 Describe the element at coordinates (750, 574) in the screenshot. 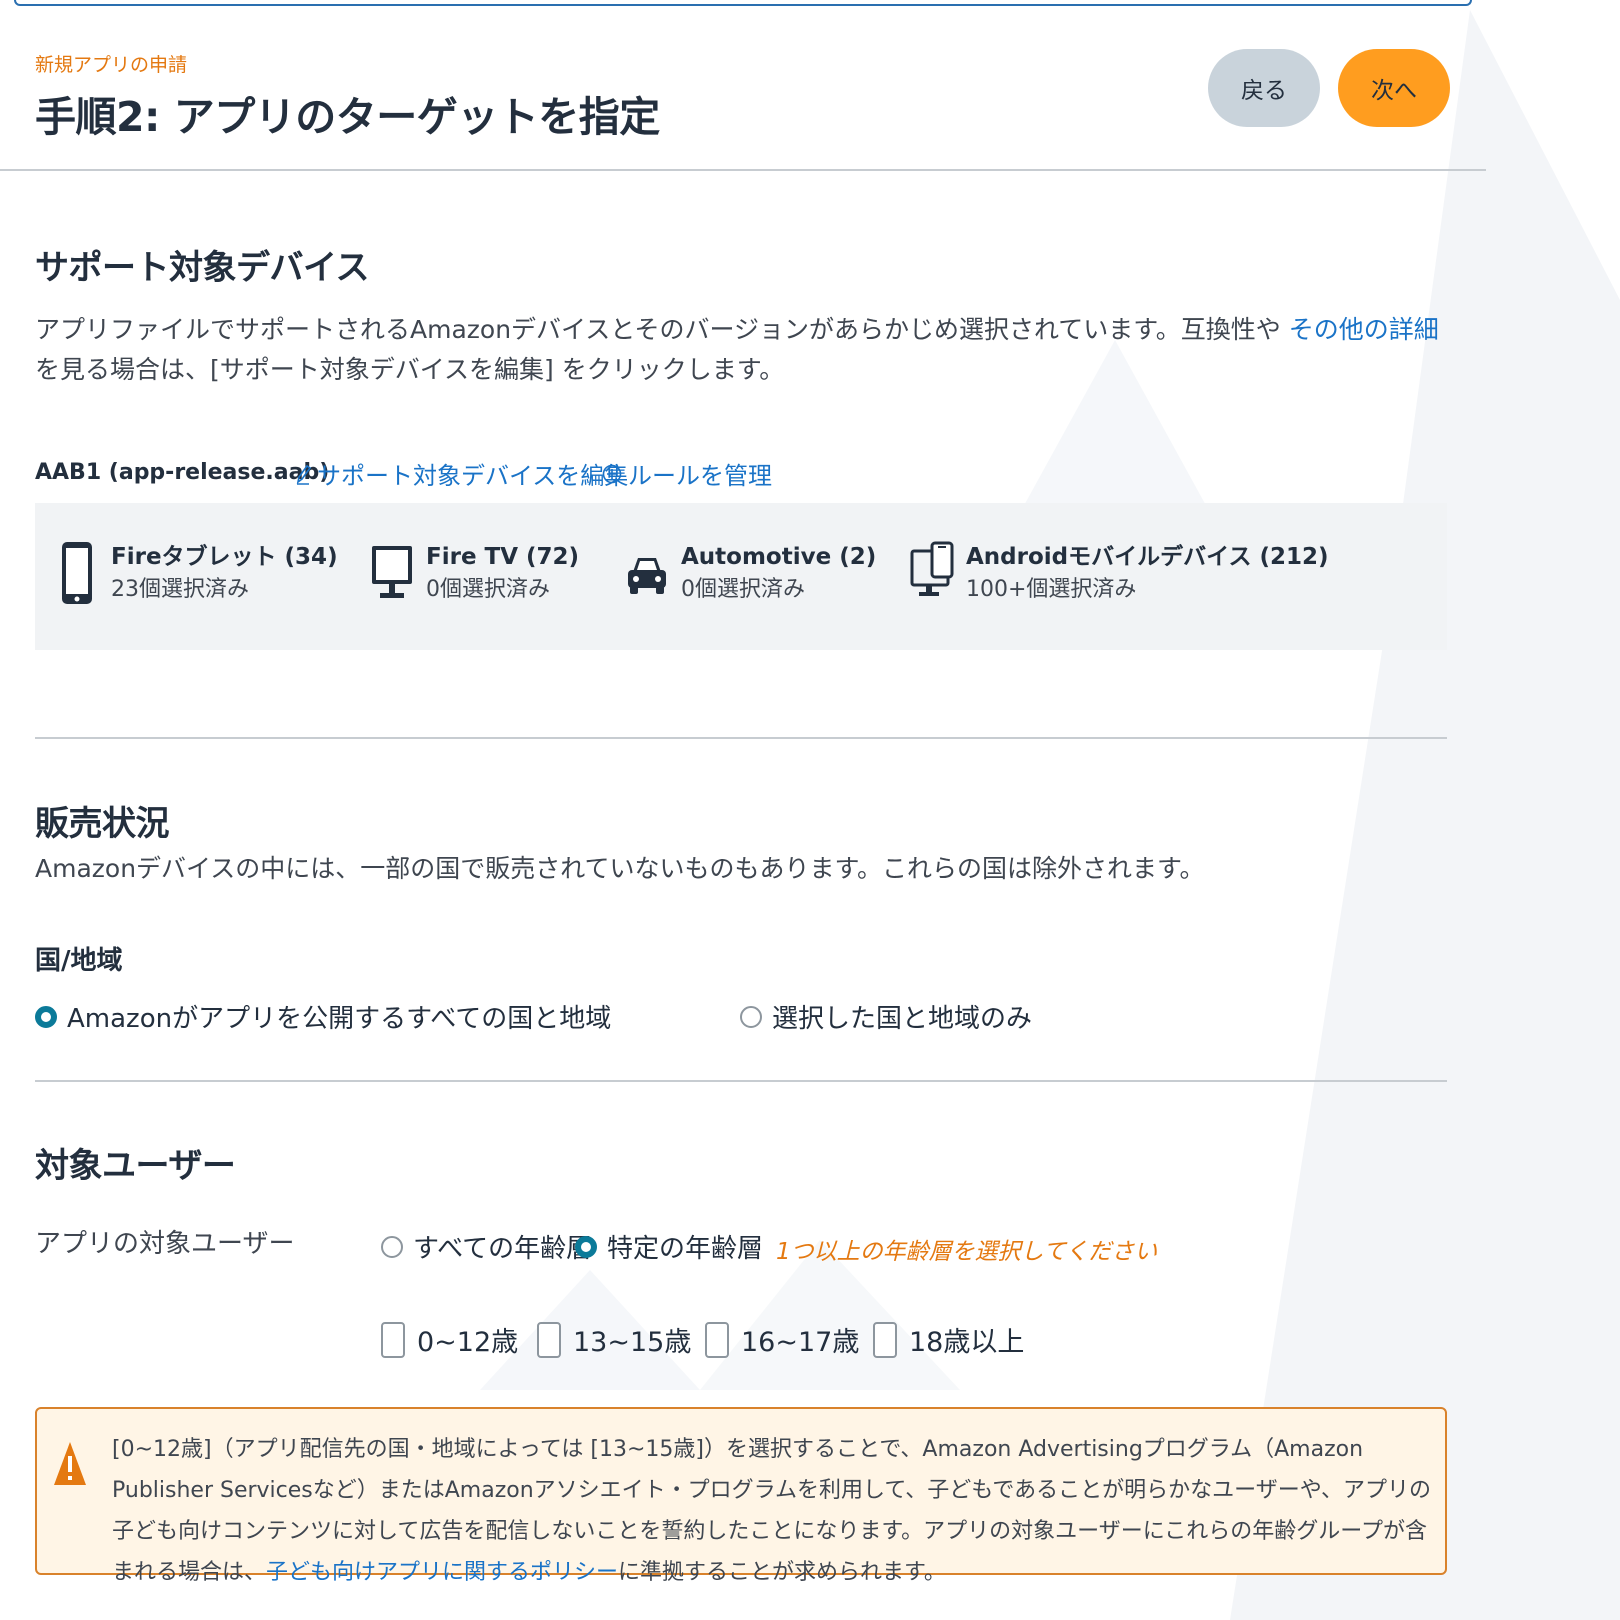

I see `device-automotive: Automotive (2) 0個選択済み` at that location.